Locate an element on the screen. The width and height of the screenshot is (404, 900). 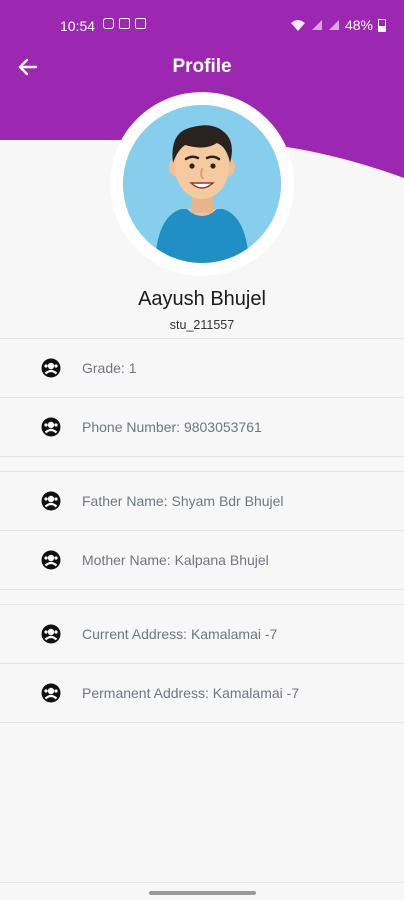
instagram-icon is located at coordinates (108, 23).